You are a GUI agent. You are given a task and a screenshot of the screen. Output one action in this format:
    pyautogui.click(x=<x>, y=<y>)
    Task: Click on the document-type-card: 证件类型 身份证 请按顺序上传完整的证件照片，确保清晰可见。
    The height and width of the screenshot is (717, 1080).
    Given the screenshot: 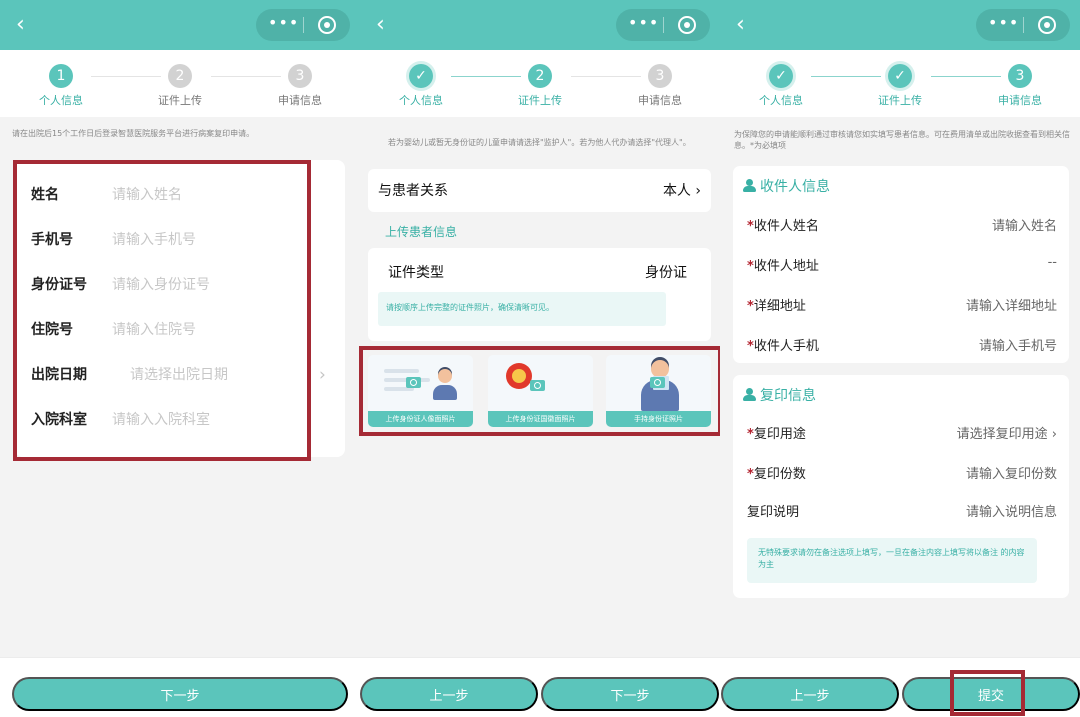 What is the action you would take?
    pyautogui.click(x=539, y=294)
    